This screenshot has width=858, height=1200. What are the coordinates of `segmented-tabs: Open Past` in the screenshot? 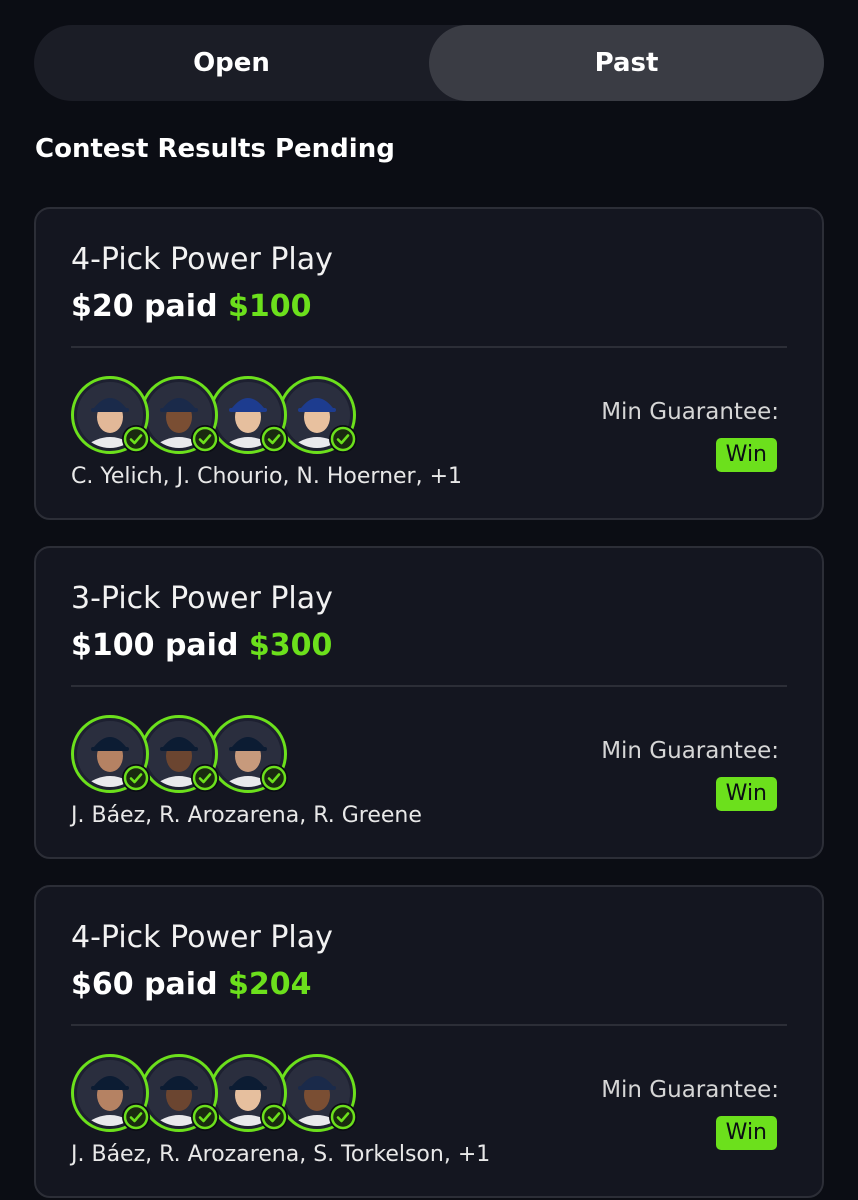 It's located at (429, 63).